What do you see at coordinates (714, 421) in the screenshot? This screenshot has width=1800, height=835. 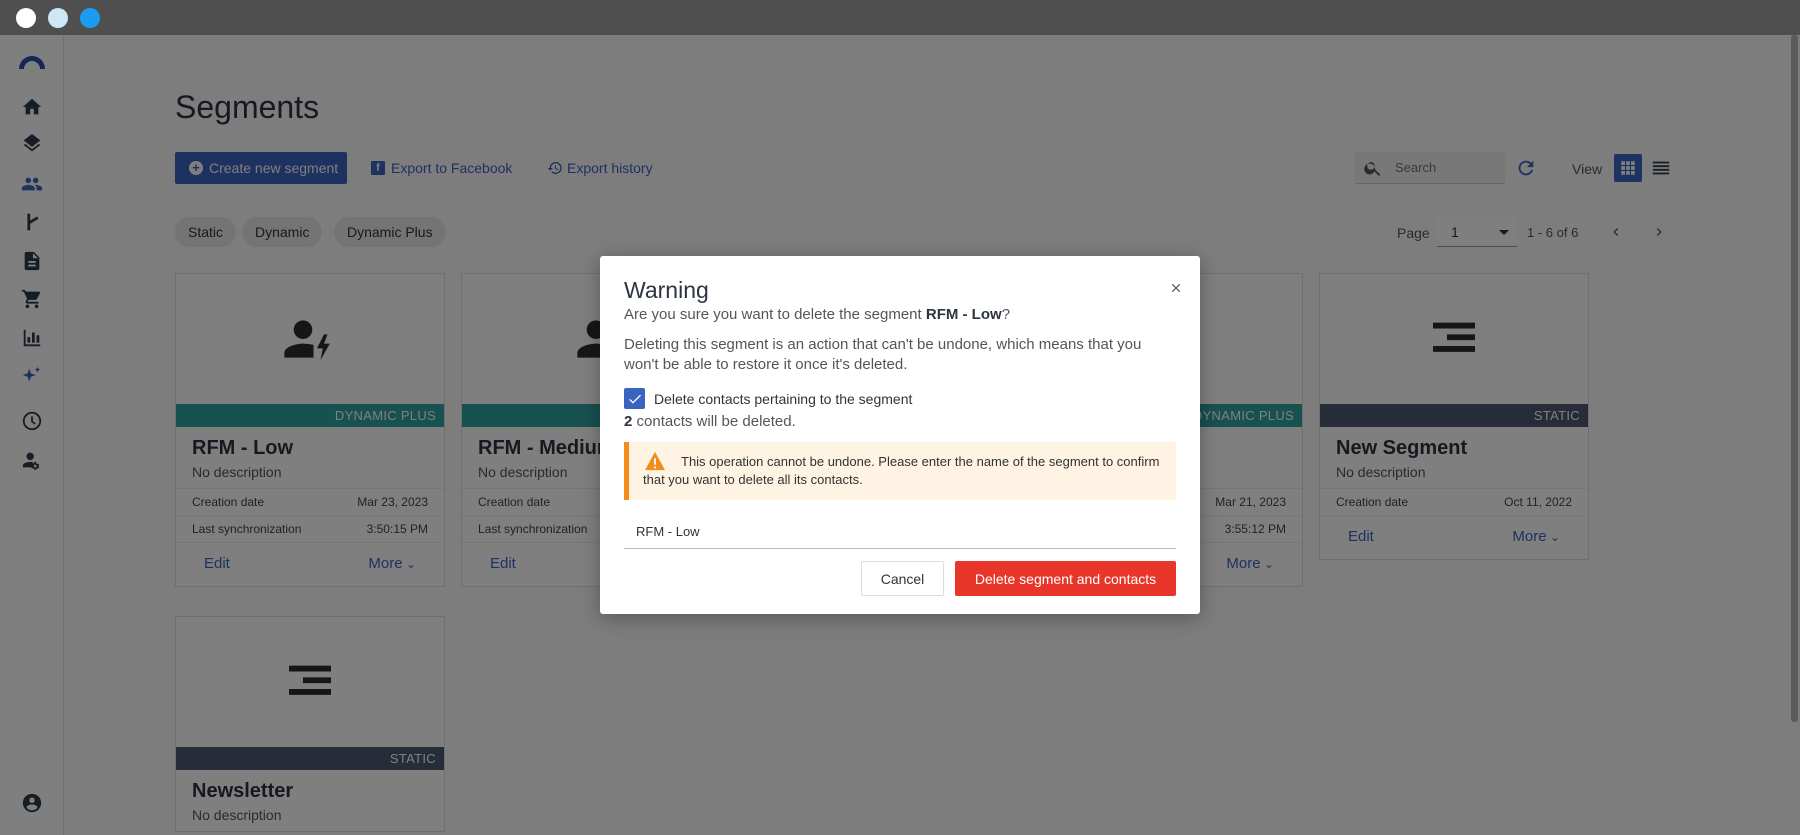 I see `contacts-count-suffix: contacts will be deleted.` at bounding box center [714, 421].